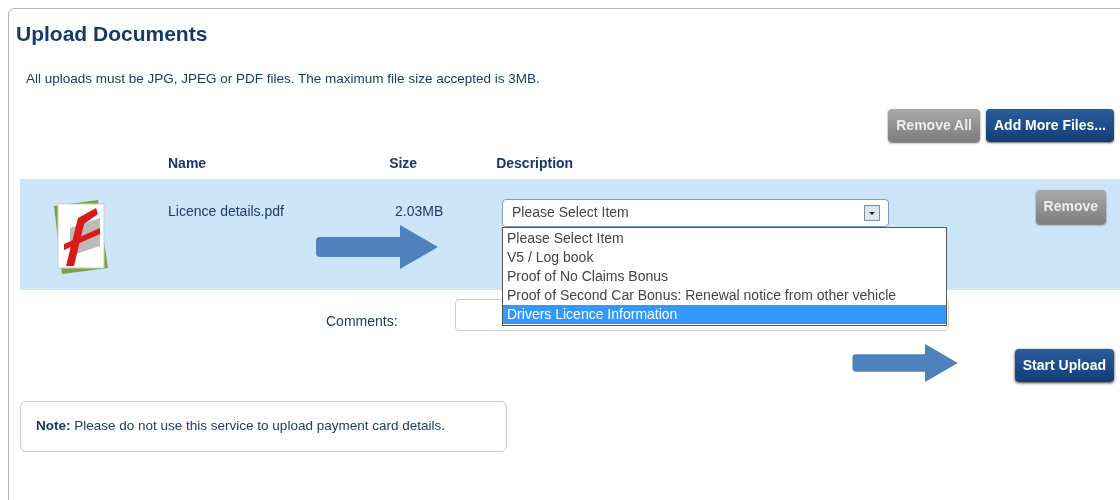  Describe the element at coordinates (240, 426) in the screenshot. I see `note-text: Note: Please do not use this service to upload payment card details.` at that location.